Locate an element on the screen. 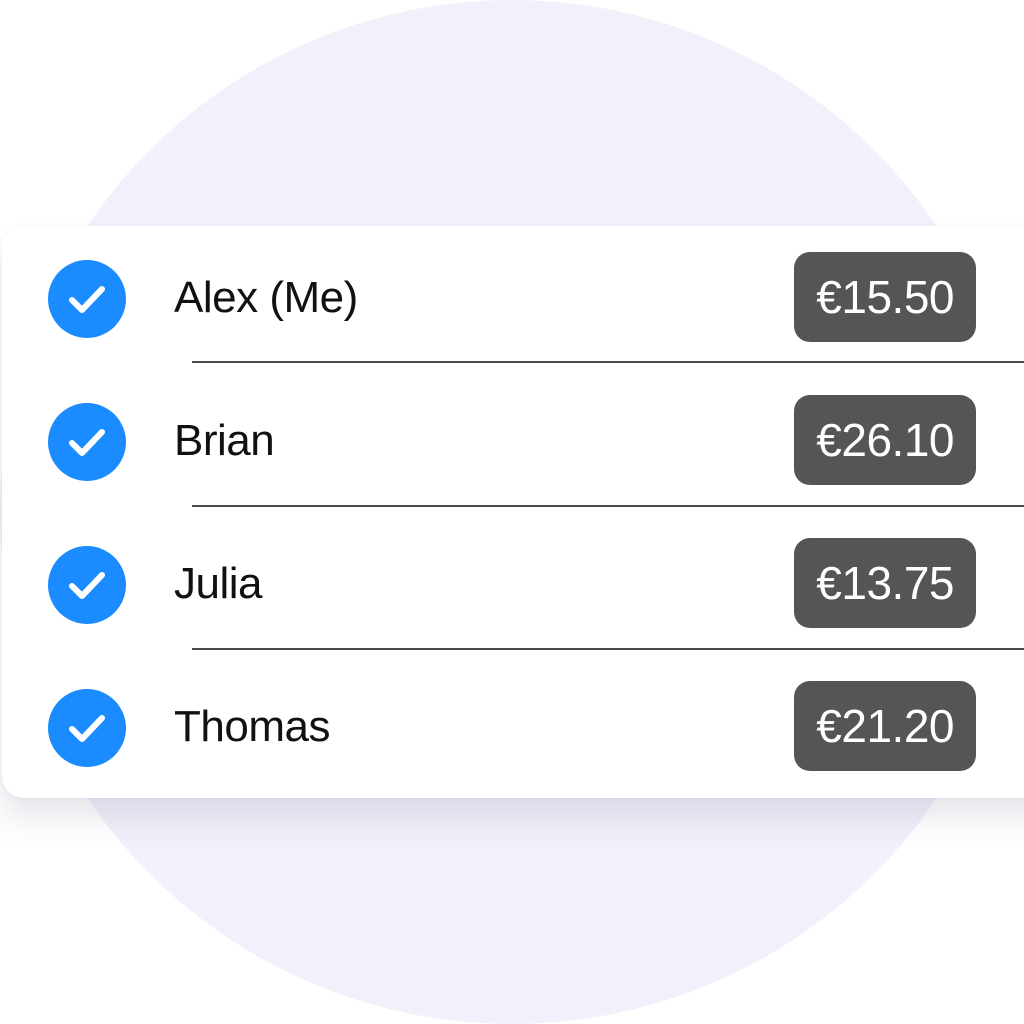 The image size is (1024, 1024). participant-row-alex: Alex (Me) €15.50 is located at coordinates (513, 297).